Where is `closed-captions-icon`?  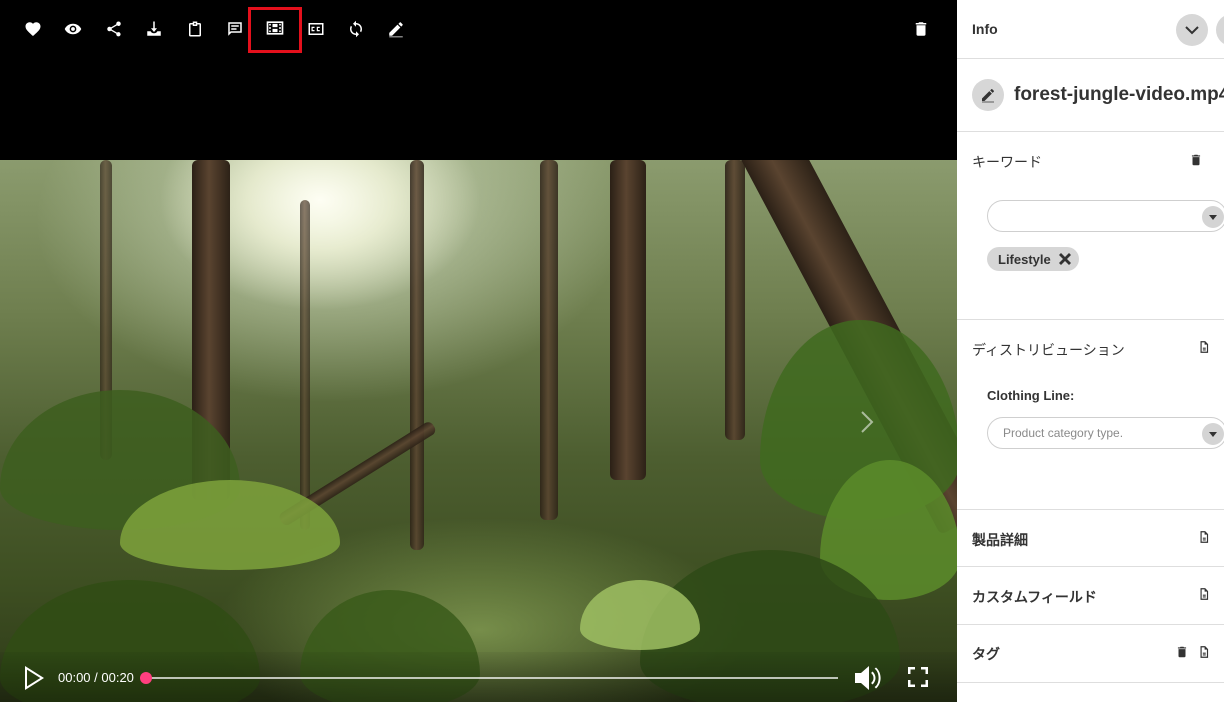
closed-captions-icon is located at coordinates (316, 31).